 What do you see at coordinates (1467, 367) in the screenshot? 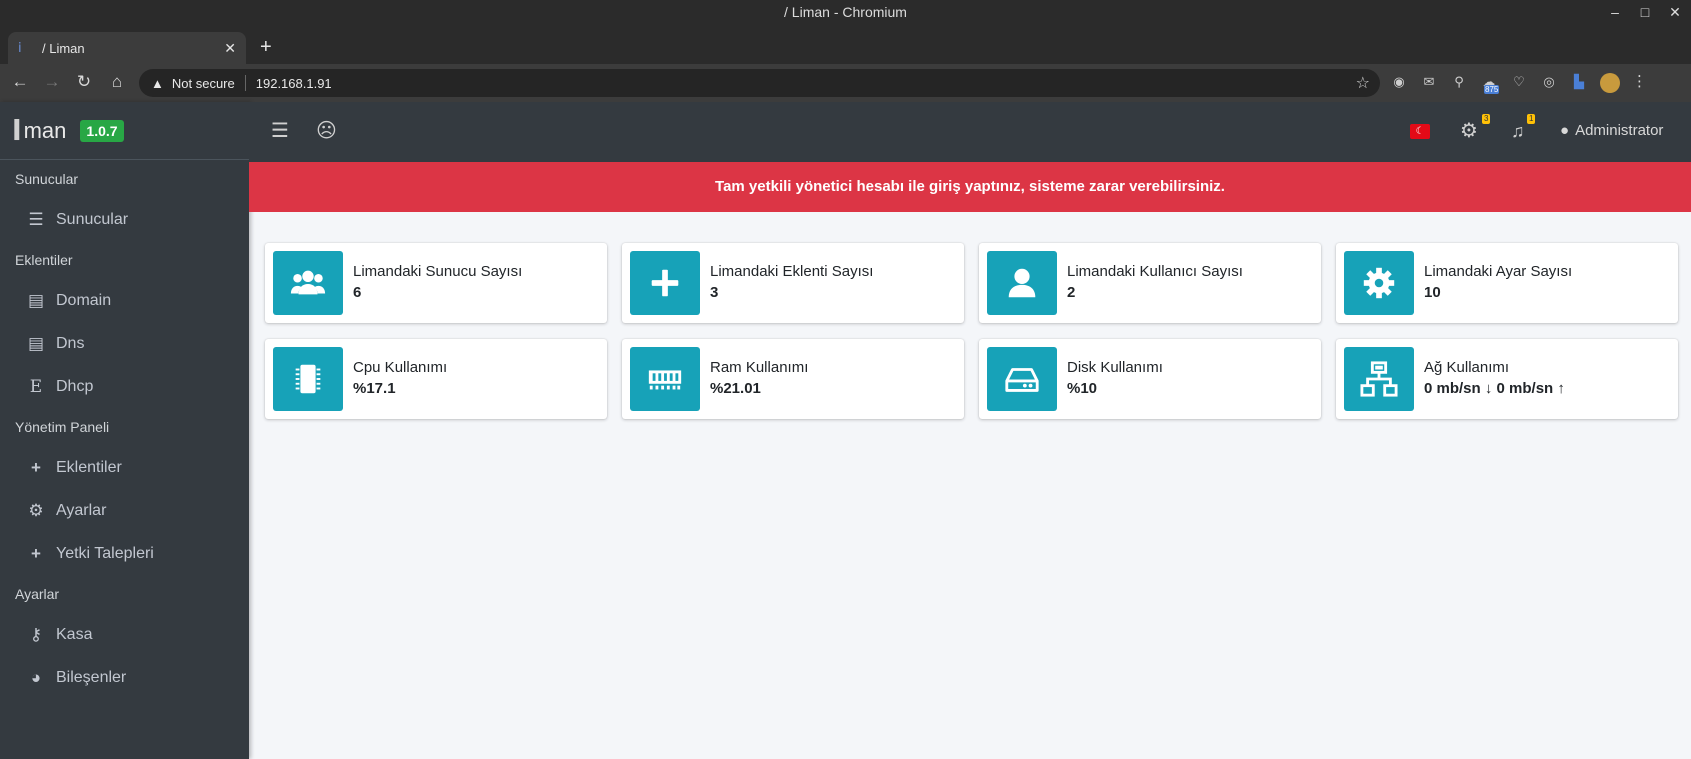
I see `info-box-text: Ağ Kullanımı` at bounding box center [1467, 367].